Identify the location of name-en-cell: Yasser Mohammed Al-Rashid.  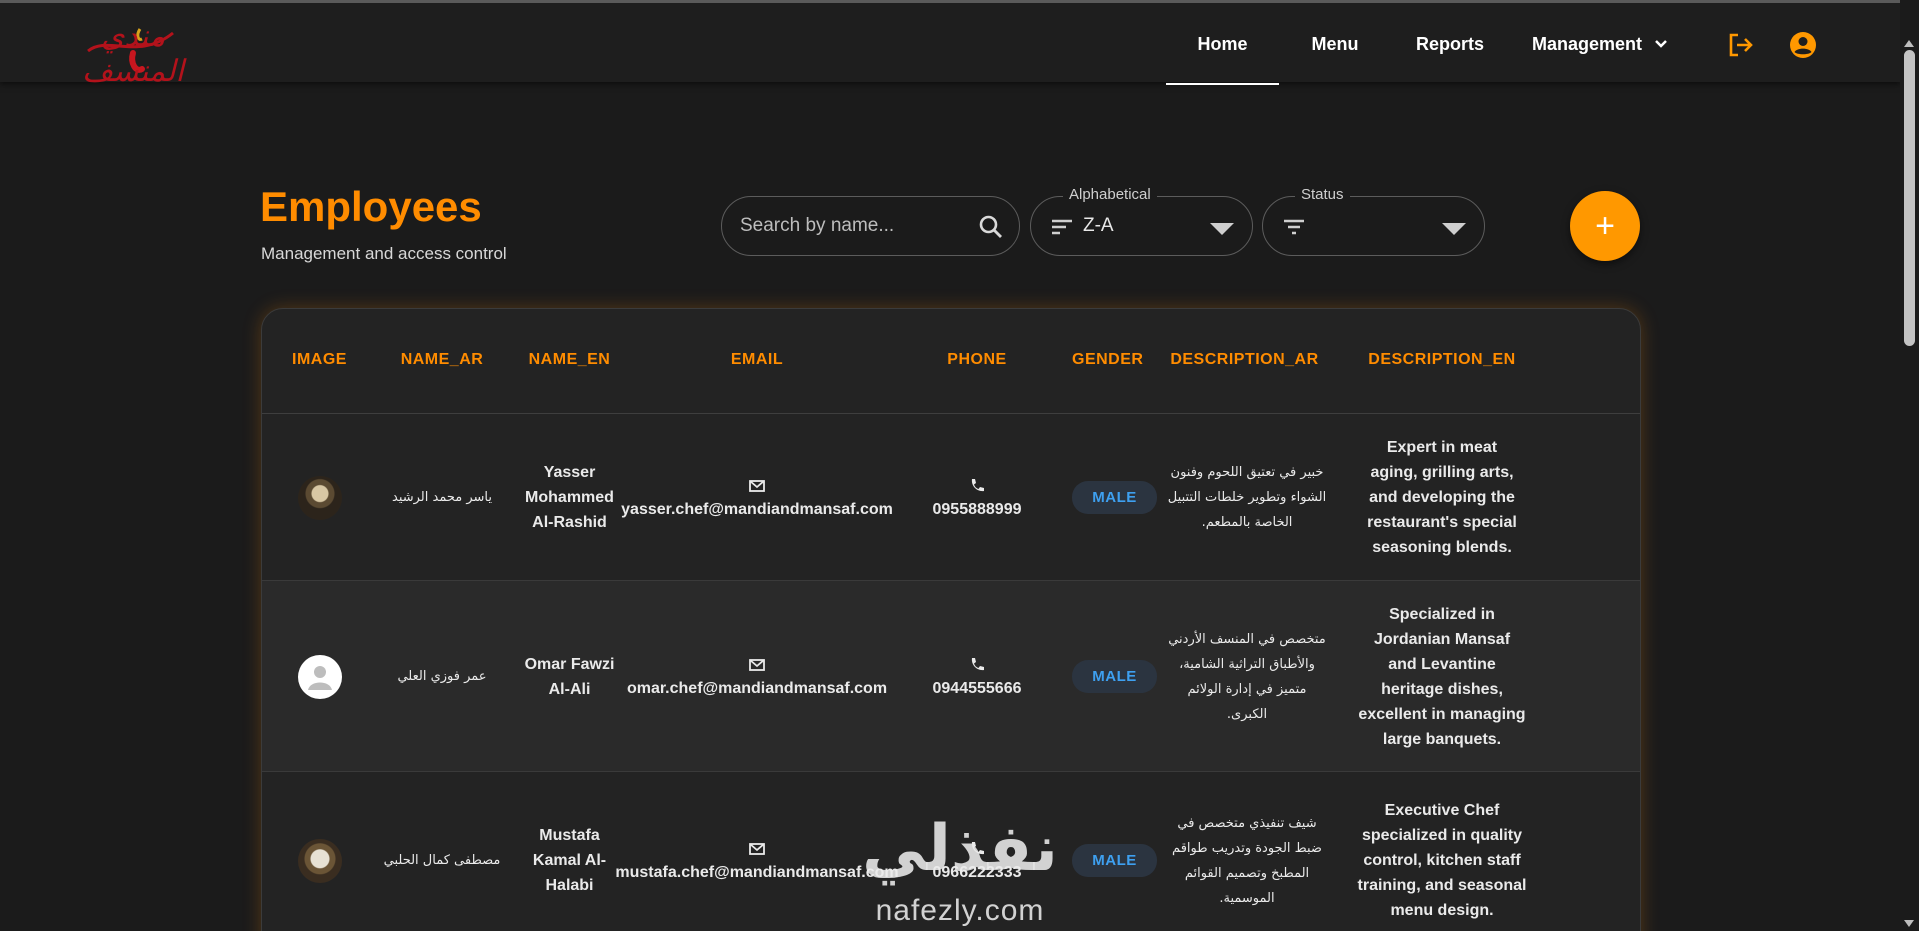
(569, 497).